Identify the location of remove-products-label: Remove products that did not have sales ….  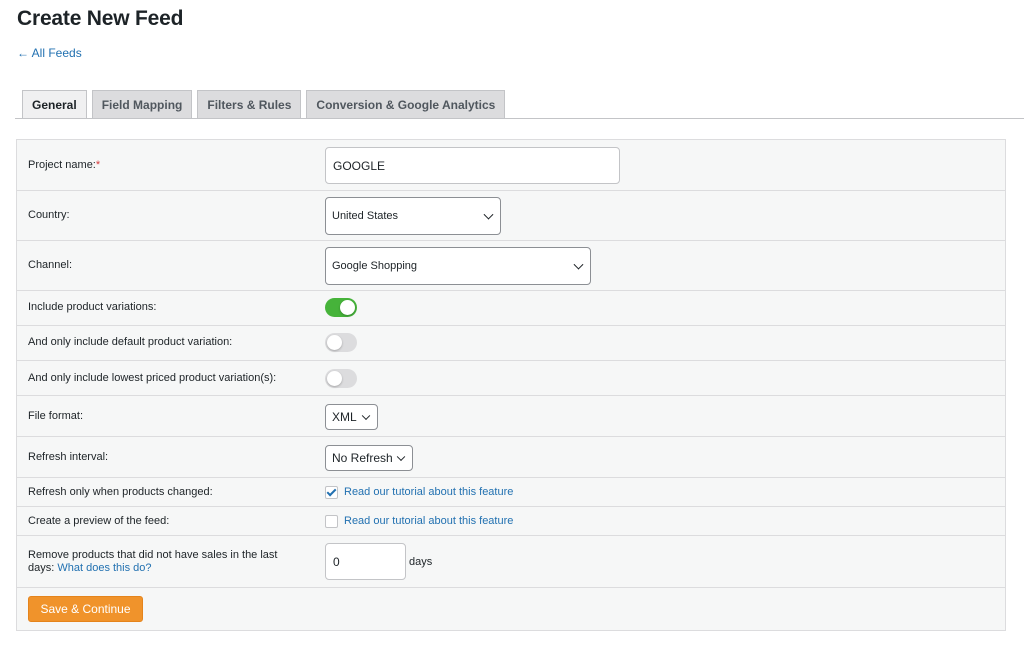
(153, 561).